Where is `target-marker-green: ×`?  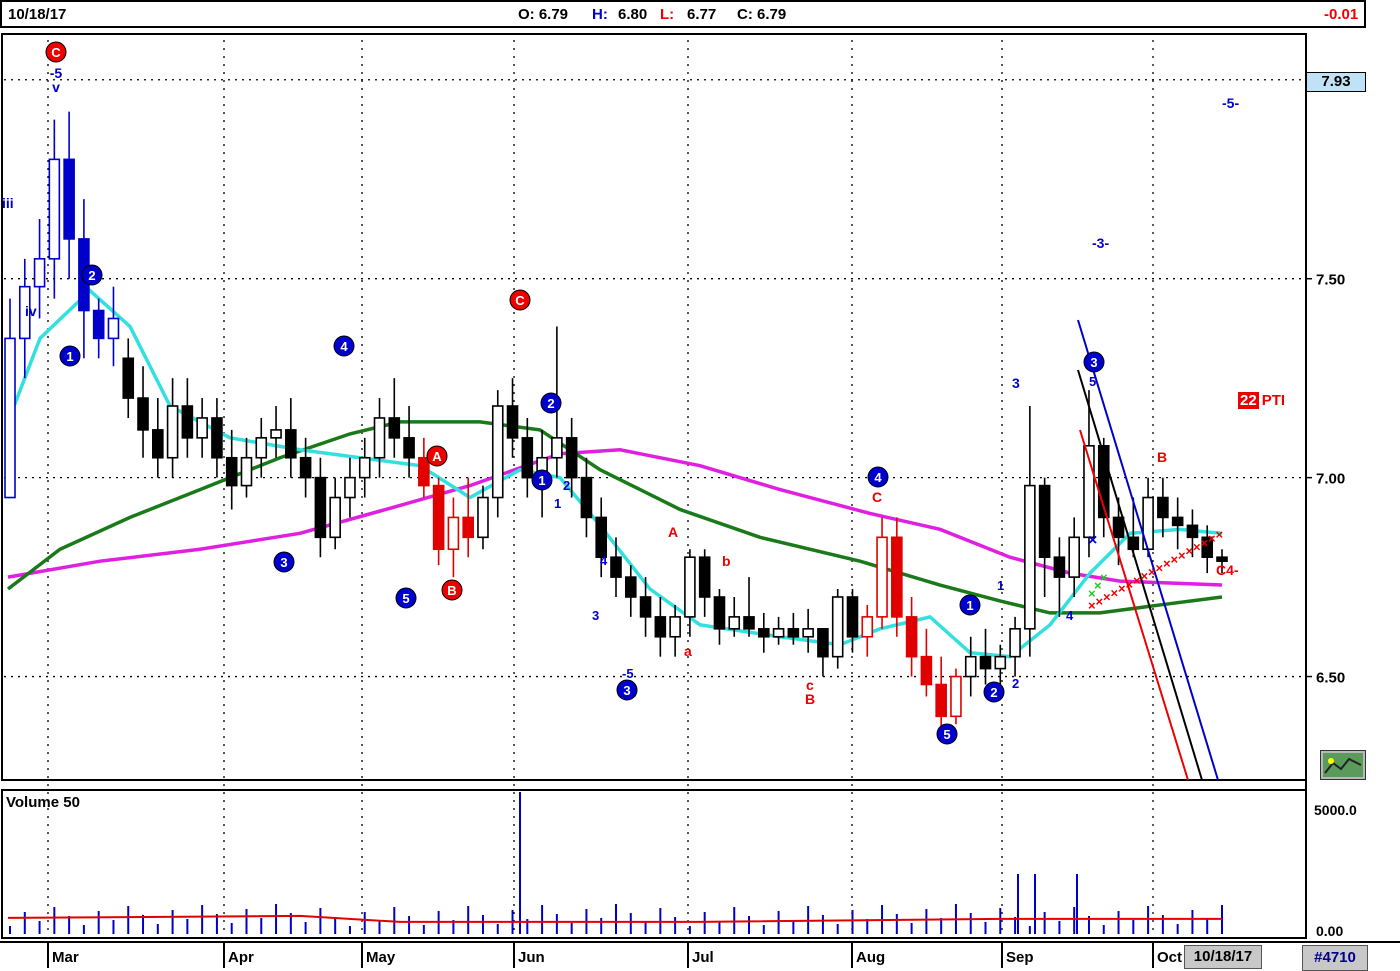
target-marker-green: × is located at coordinates (1104, 577).